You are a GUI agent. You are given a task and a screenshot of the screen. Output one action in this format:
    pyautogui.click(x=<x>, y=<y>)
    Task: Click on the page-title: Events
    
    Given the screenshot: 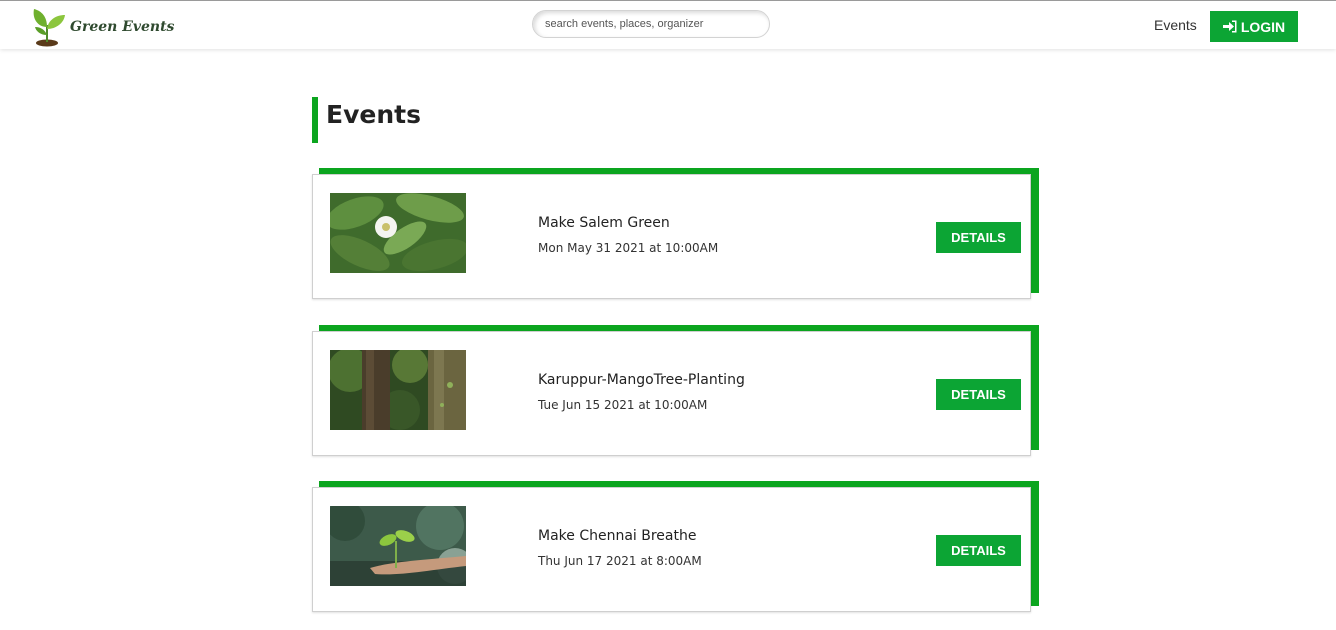 What is the action you would take?
    pyautogui.click(x=373, y=114)
    